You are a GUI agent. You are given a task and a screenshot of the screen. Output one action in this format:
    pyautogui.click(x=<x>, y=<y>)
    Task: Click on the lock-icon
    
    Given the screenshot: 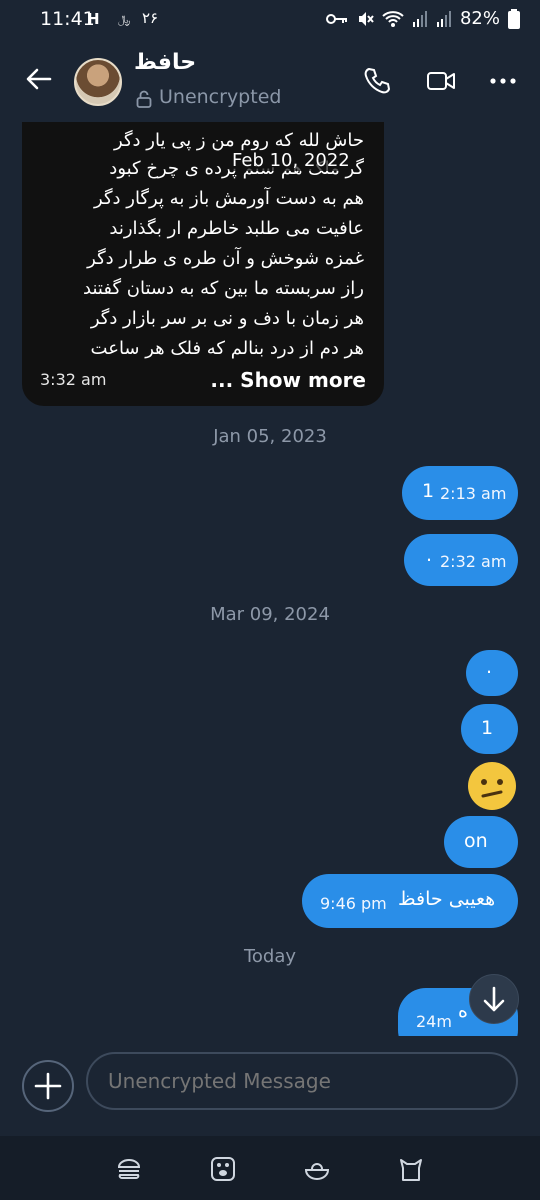 What is the action you would take?
    pyautogui.click(x=144, y=99)
    